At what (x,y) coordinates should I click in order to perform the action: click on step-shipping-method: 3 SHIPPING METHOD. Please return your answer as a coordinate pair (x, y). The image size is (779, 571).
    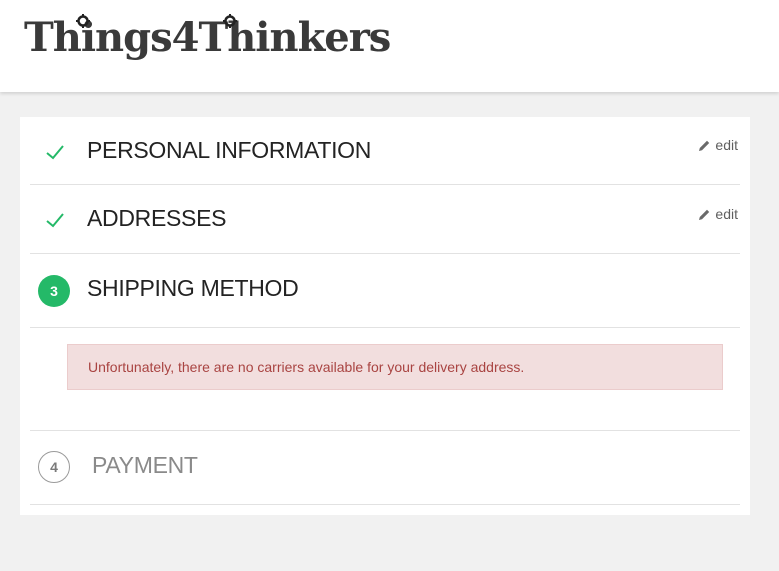
    Looking at the image, I should click on (385, 291).